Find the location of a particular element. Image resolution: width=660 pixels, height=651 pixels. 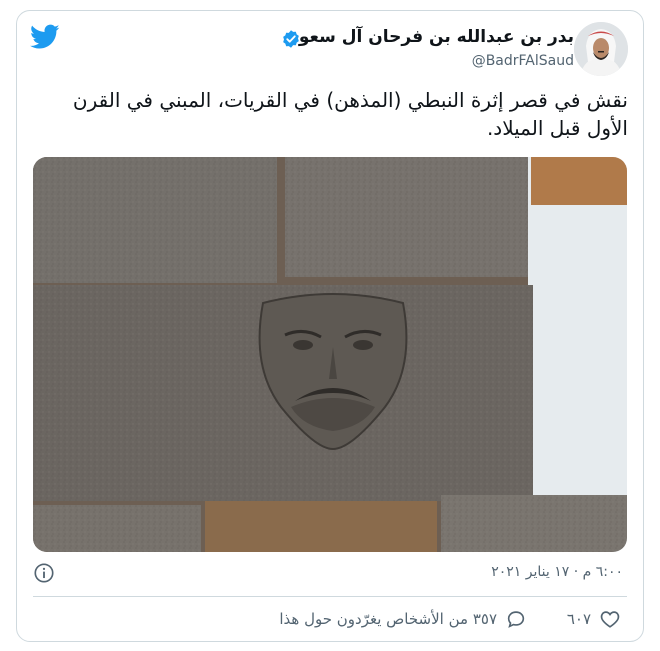

tweet-meta-row: ٦:٠٠ م · ١٧ يناير ٢٠٢١ is located at coordinates (330, 574).